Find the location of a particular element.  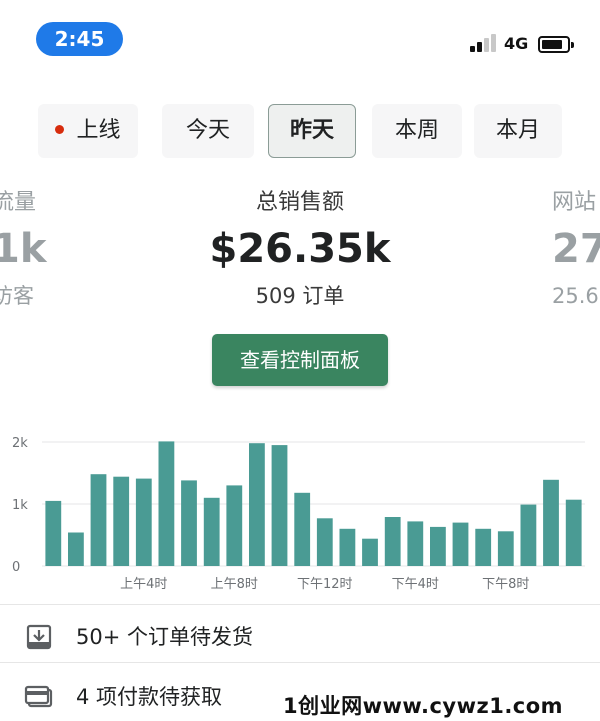

metric-value: 1k is located at coordinates (23, 249).